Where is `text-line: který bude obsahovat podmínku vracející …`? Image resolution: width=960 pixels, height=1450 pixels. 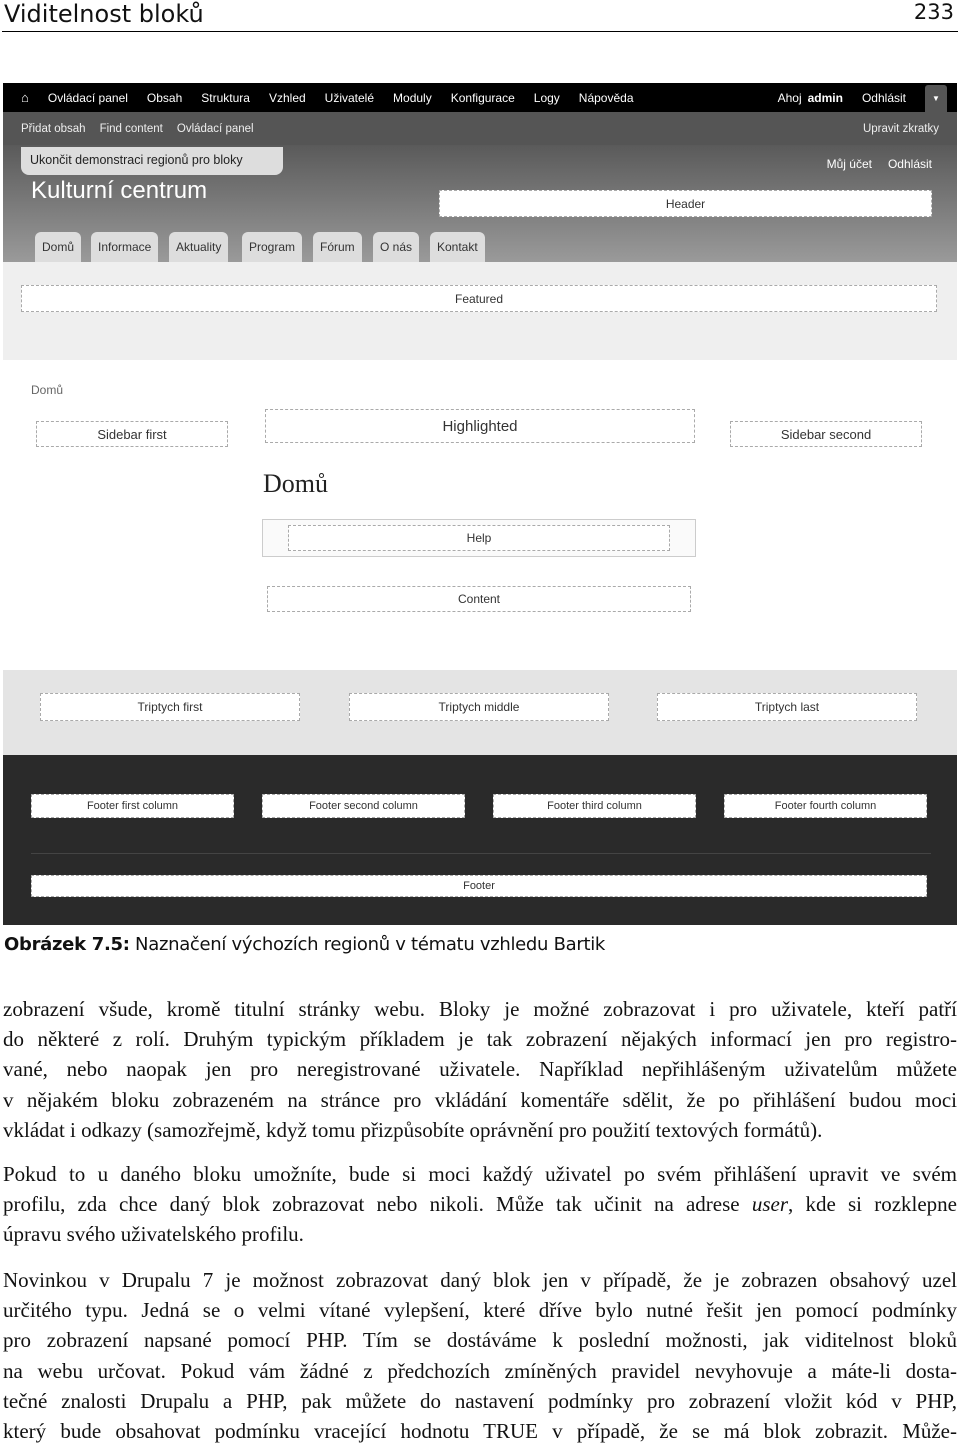 text-line: který bude obsahovat podmínku vracející … is located at coordinates (480, 1430).